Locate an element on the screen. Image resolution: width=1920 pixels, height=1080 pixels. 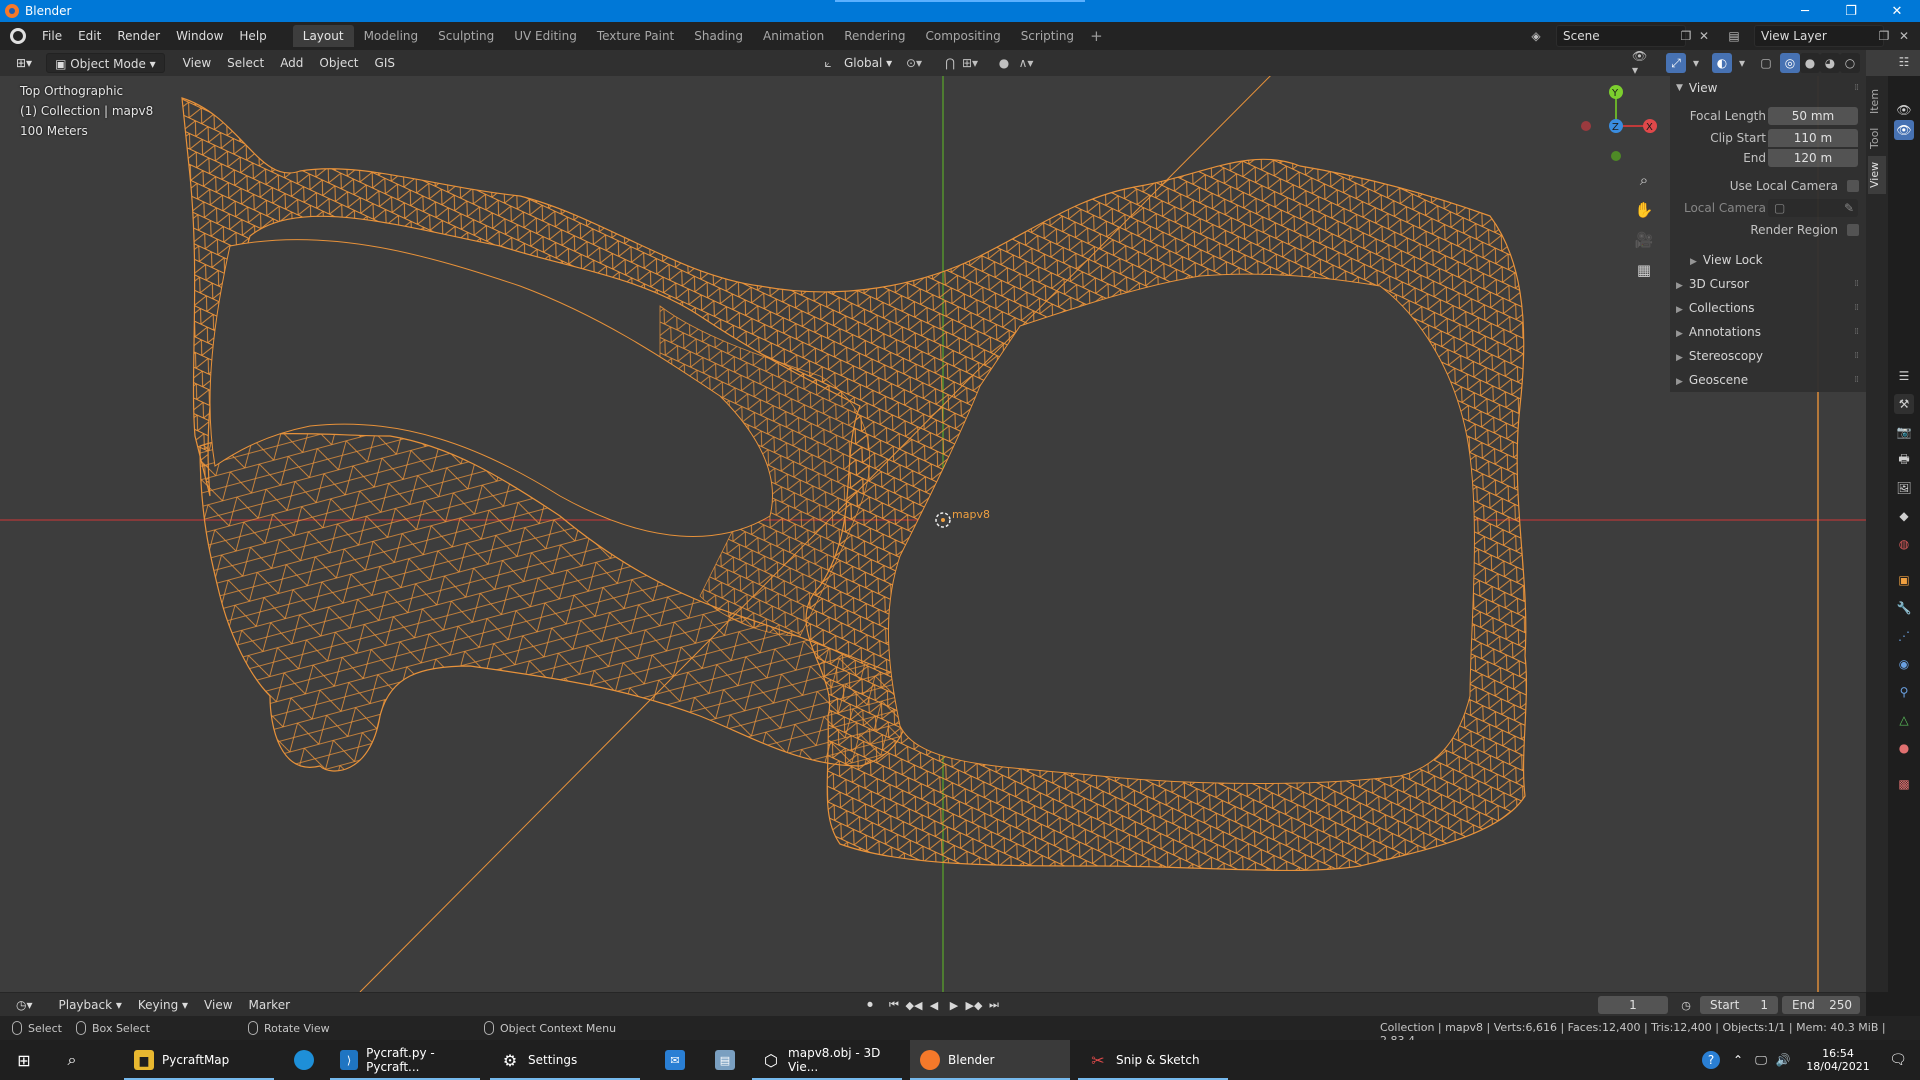
taskbar-app-explorer: ▤ is located at coordinates (725, 1060).